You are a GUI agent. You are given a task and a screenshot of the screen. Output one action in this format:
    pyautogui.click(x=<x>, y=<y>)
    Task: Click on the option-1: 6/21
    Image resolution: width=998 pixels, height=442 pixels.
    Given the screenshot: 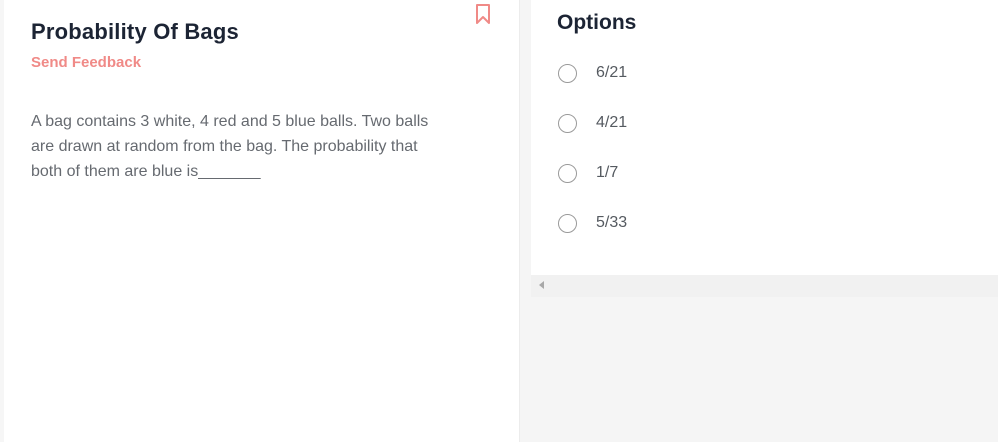 What is the action you would take?
    pyautogui.click(x=757, y=76)
    